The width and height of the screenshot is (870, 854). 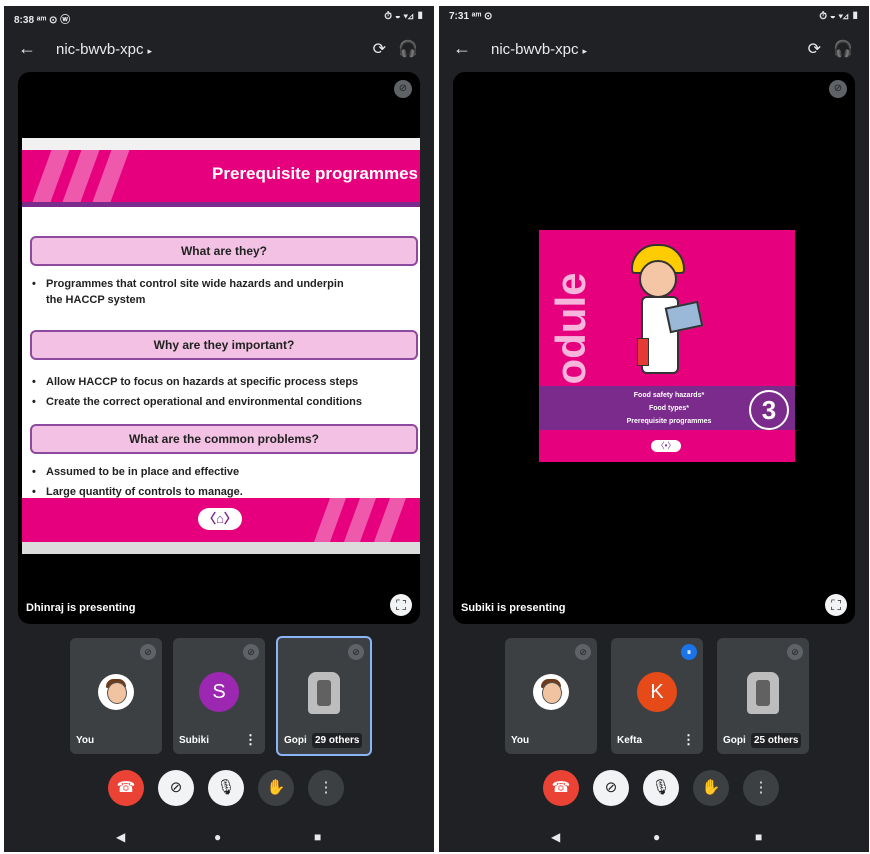 What do you see at coordinates (669, 408) in the screenshot?
I see `slide-topic: Food types*` at bounding box center [669, 408].